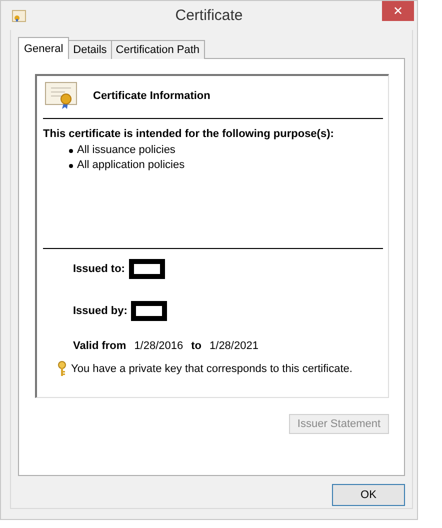 The image size is (442, 528). What do you see at coordinates (211, 369) in the screenshot?
I see `private-key-note: You have a private key that corresponds to this certificate.` at bounding box center [211, 369].